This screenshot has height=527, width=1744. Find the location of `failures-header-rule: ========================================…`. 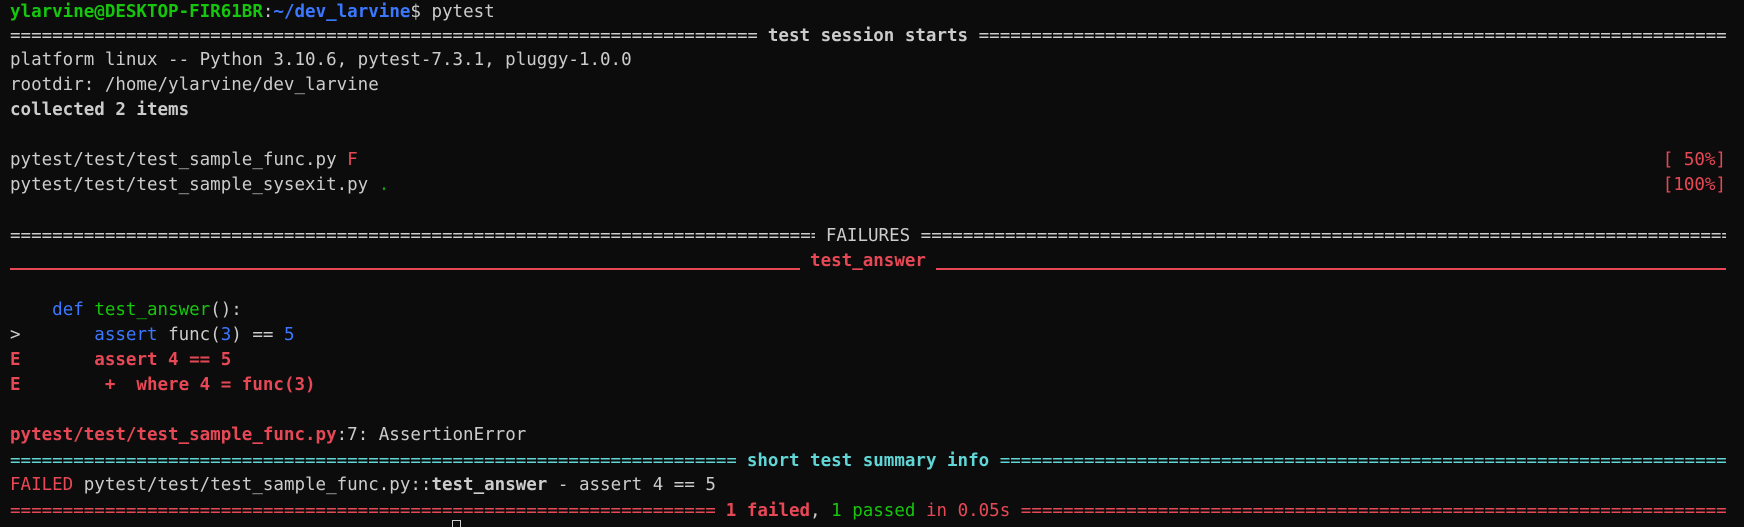

failures-header-rule: ========================================… is located at coordinates (868, 235).